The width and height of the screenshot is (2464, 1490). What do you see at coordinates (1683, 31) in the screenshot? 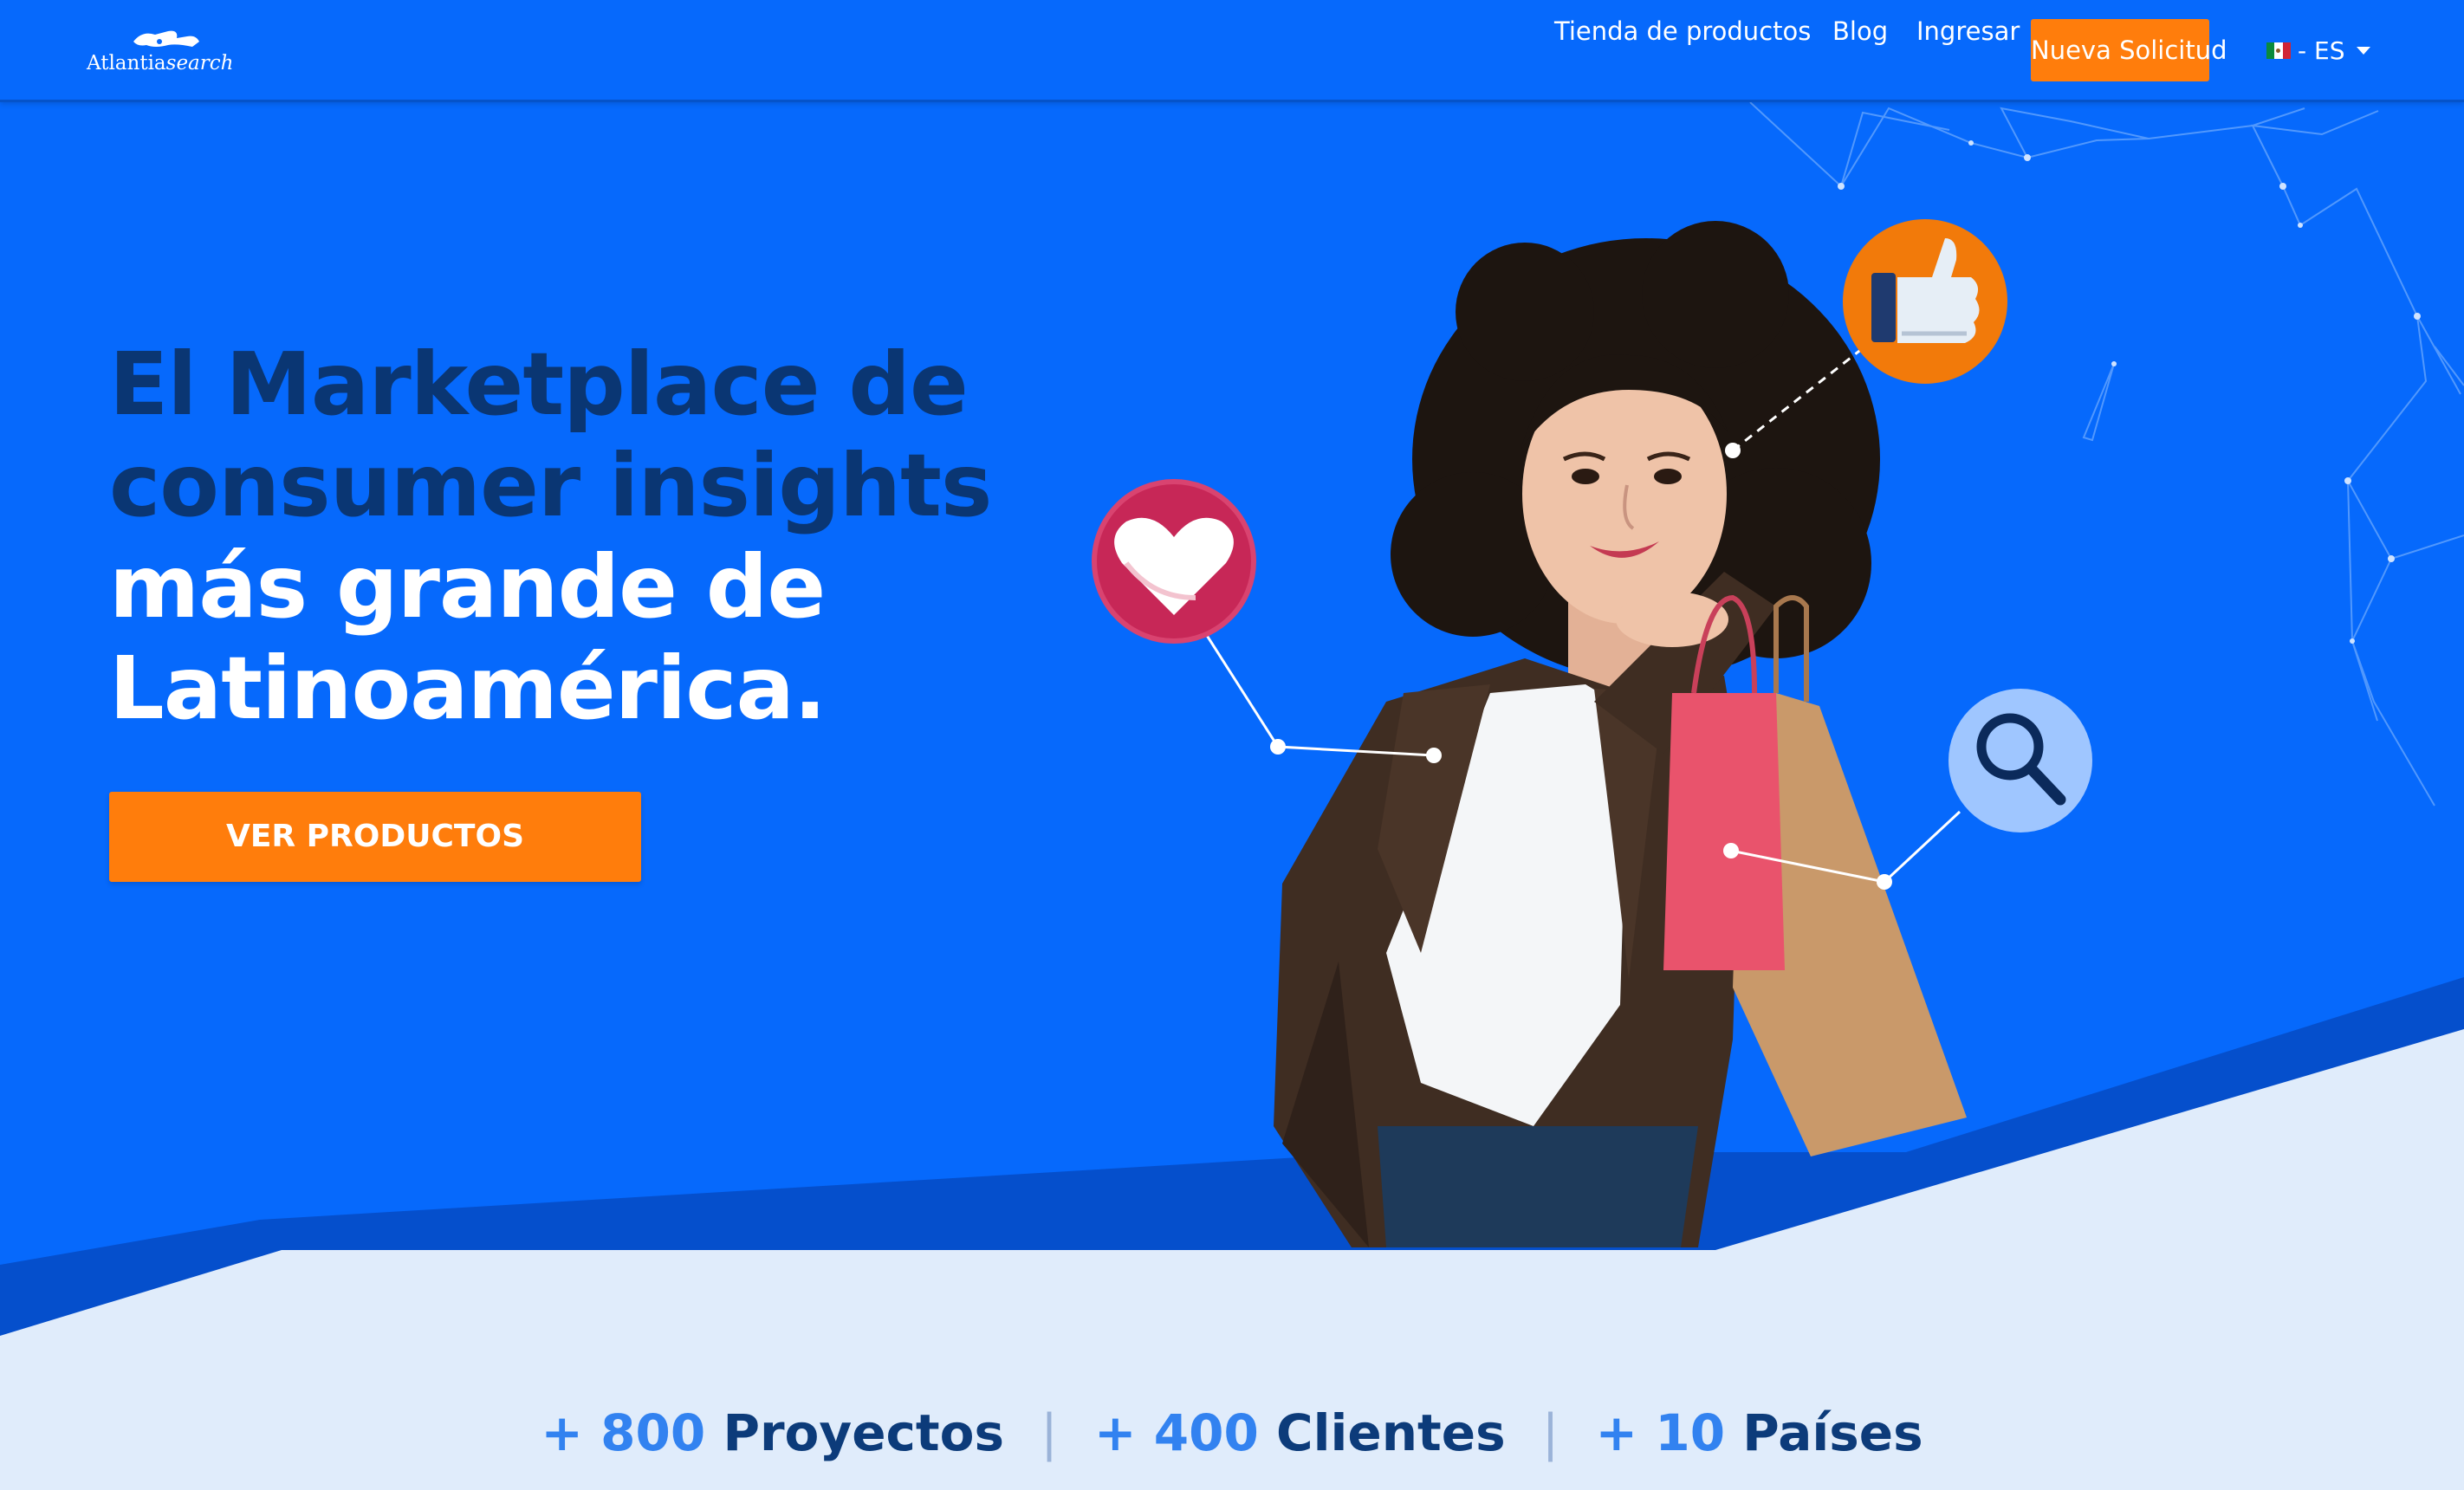
I see `nav-link-tienda: Tienda de productos` at bounding box center [1683, 31].